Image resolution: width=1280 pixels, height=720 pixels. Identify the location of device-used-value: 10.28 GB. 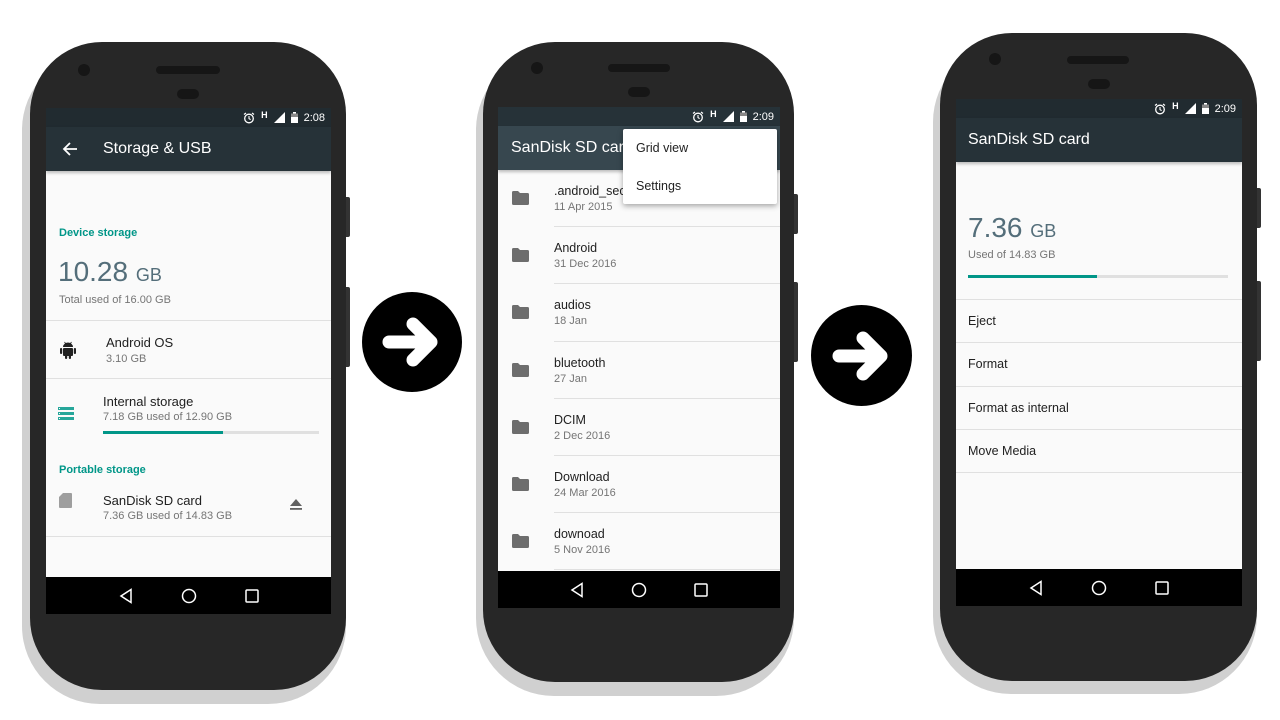
(110, 271).